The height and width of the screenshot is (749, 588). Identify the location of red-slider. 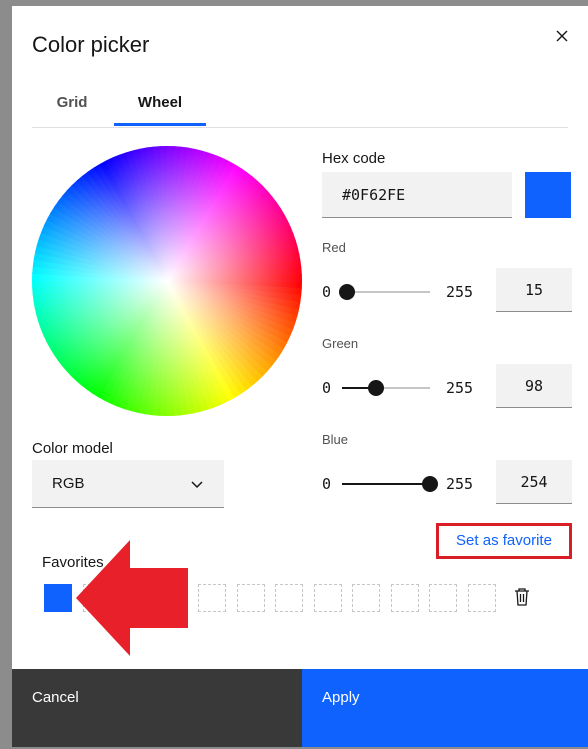
(384, 292).